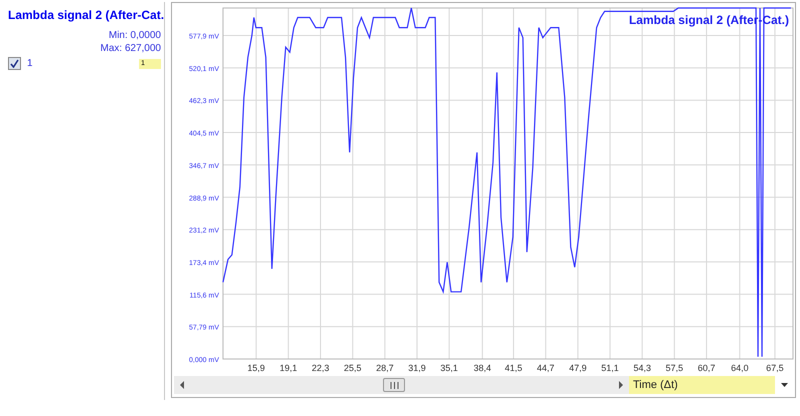 This screenshot has width=800, height=416. What do you see at coordinates (675, 368) in the screenshot?
I see `x-tick-label: 57,5` at bounding box center [675, 368].